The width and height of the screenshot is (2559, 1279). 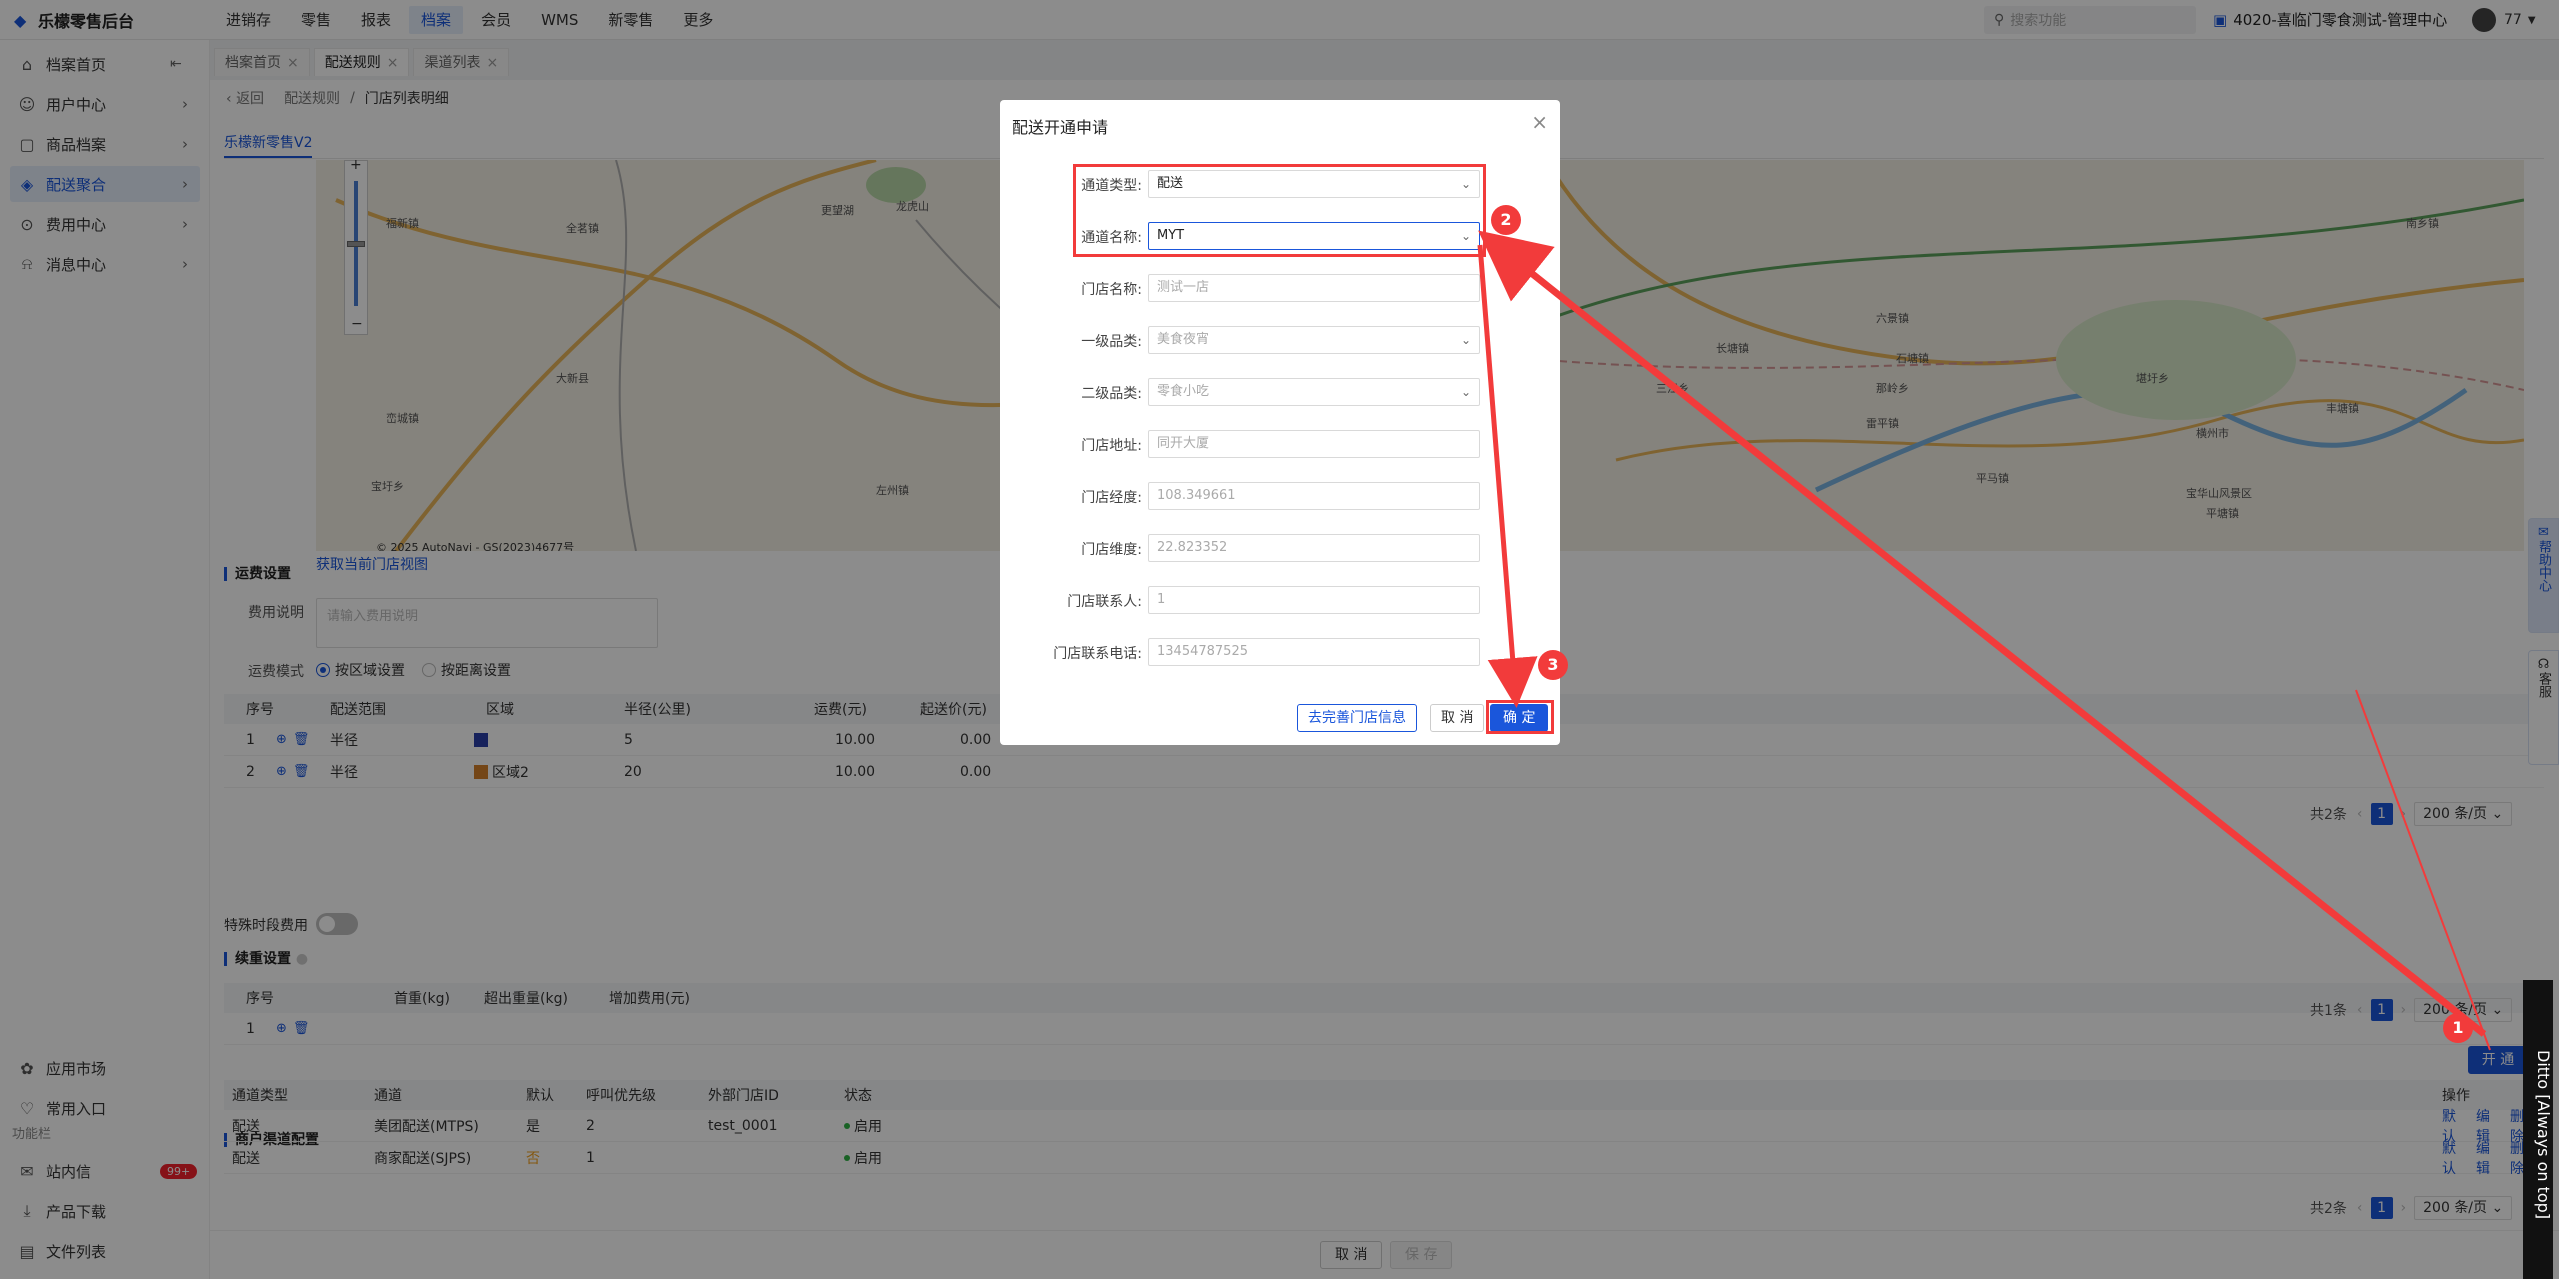 I want to click on field-input: 同开大厦, so click(x=1314, y=444).